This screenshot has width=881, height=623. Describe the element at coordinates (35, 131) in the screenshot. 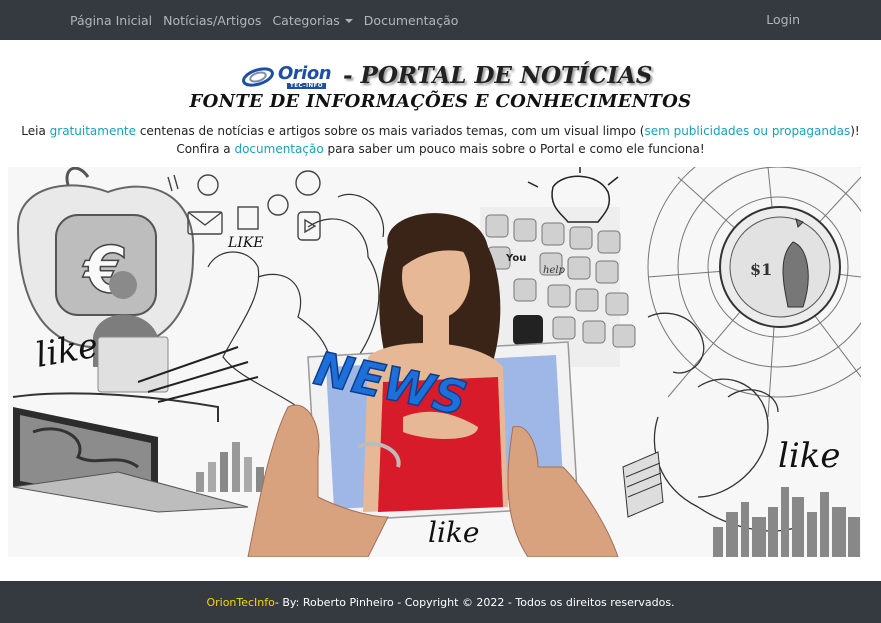

I see `intro-text: Leia` at that location.